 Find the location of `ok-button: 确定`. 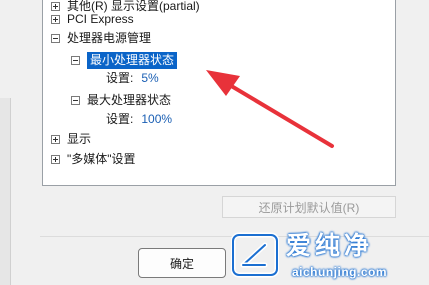

ok-button: 确定 is located at coordinates (182, 263).